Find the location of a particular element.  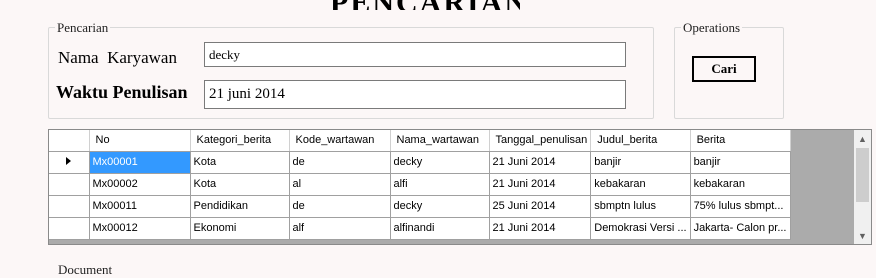

row-header-corner is located at coordinates (69, 141).